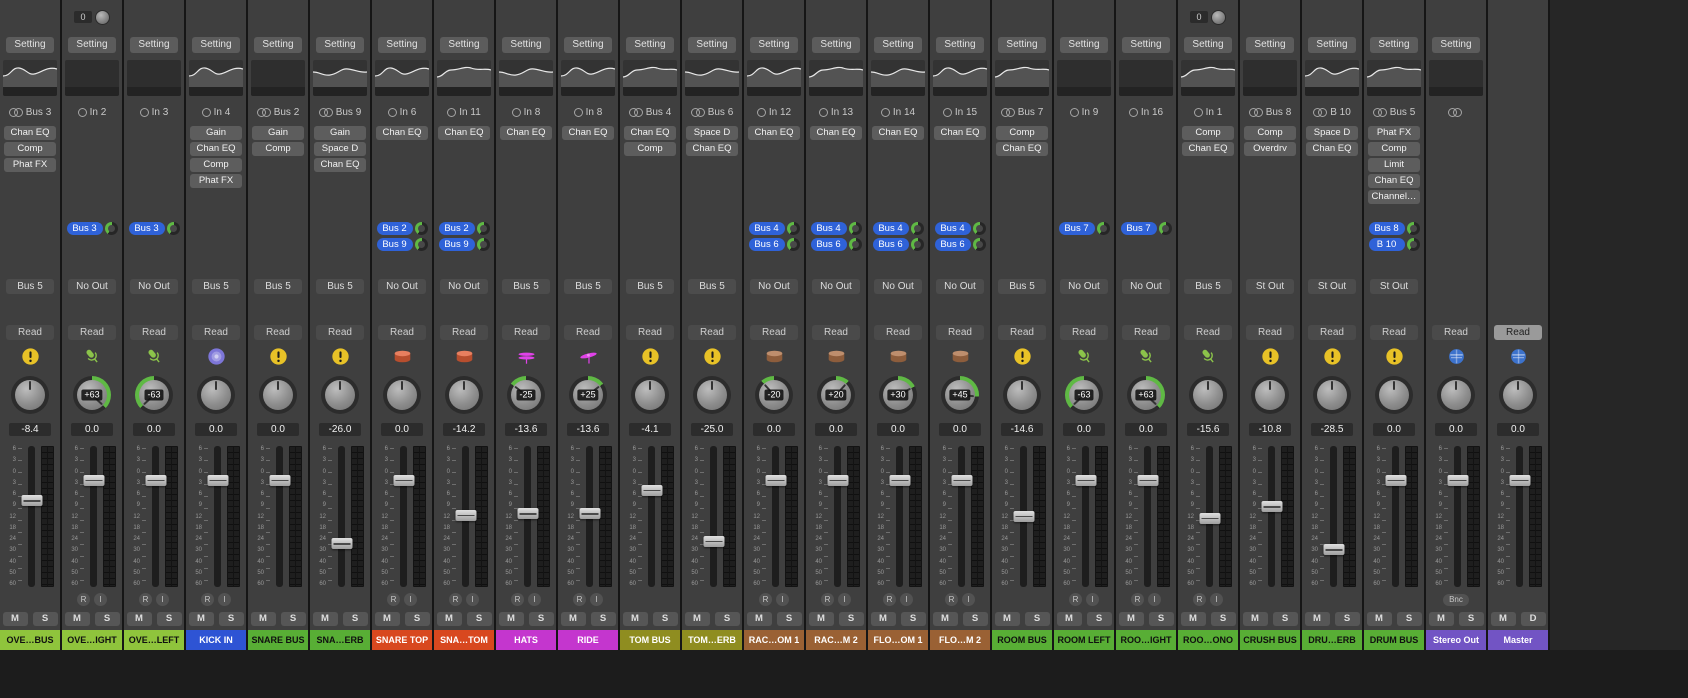 The height and width of the screenshot is (698, 1688). What do you see at coordinates (1394, 133) in the screenshot?
I see `insert-plugin-slot: Phat FX` at bounding box center [1394, 133].